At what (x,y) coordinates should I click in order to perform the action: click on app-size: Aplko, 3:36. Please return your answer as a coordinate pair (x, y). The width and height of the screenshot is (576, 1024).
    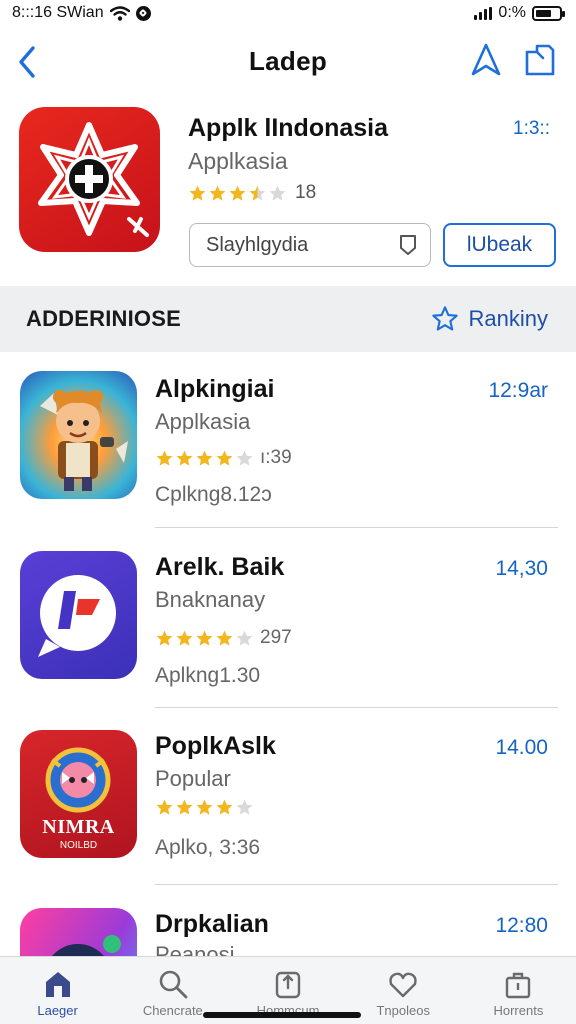
    Looking at the image, I should click on (208, 847).